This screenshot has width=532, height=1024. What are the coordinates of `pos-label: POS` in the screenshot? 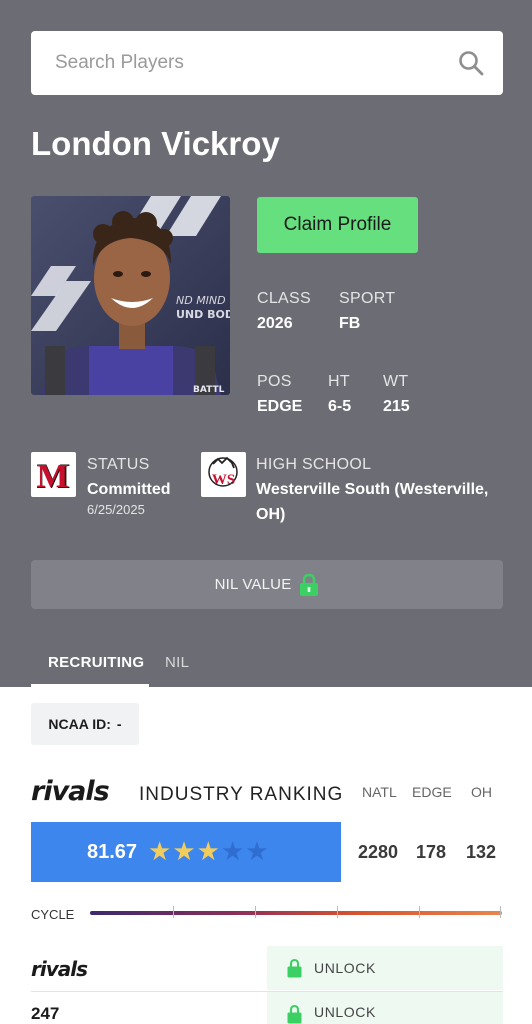 It's located at (274, 381).